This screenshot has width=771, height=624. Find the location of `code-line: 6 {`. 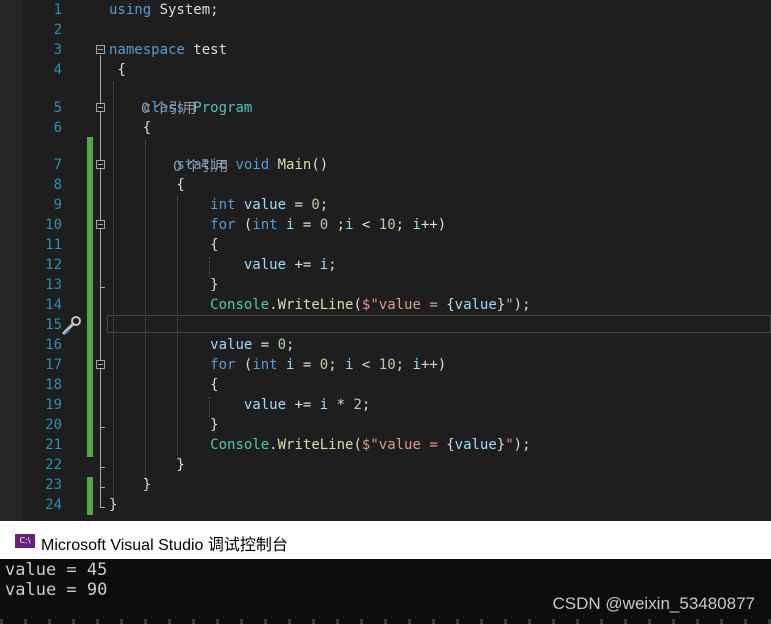

code-line: 6 { is located at coordinates (385, 128).